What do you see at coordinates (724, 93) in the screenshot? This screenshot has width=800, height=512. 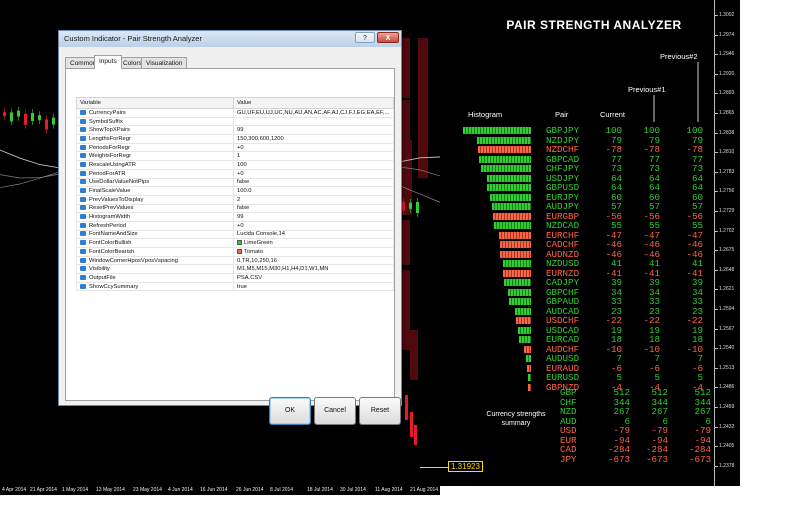 I see `price-tick-label: 1.2893` at bounding box center [724, 93].